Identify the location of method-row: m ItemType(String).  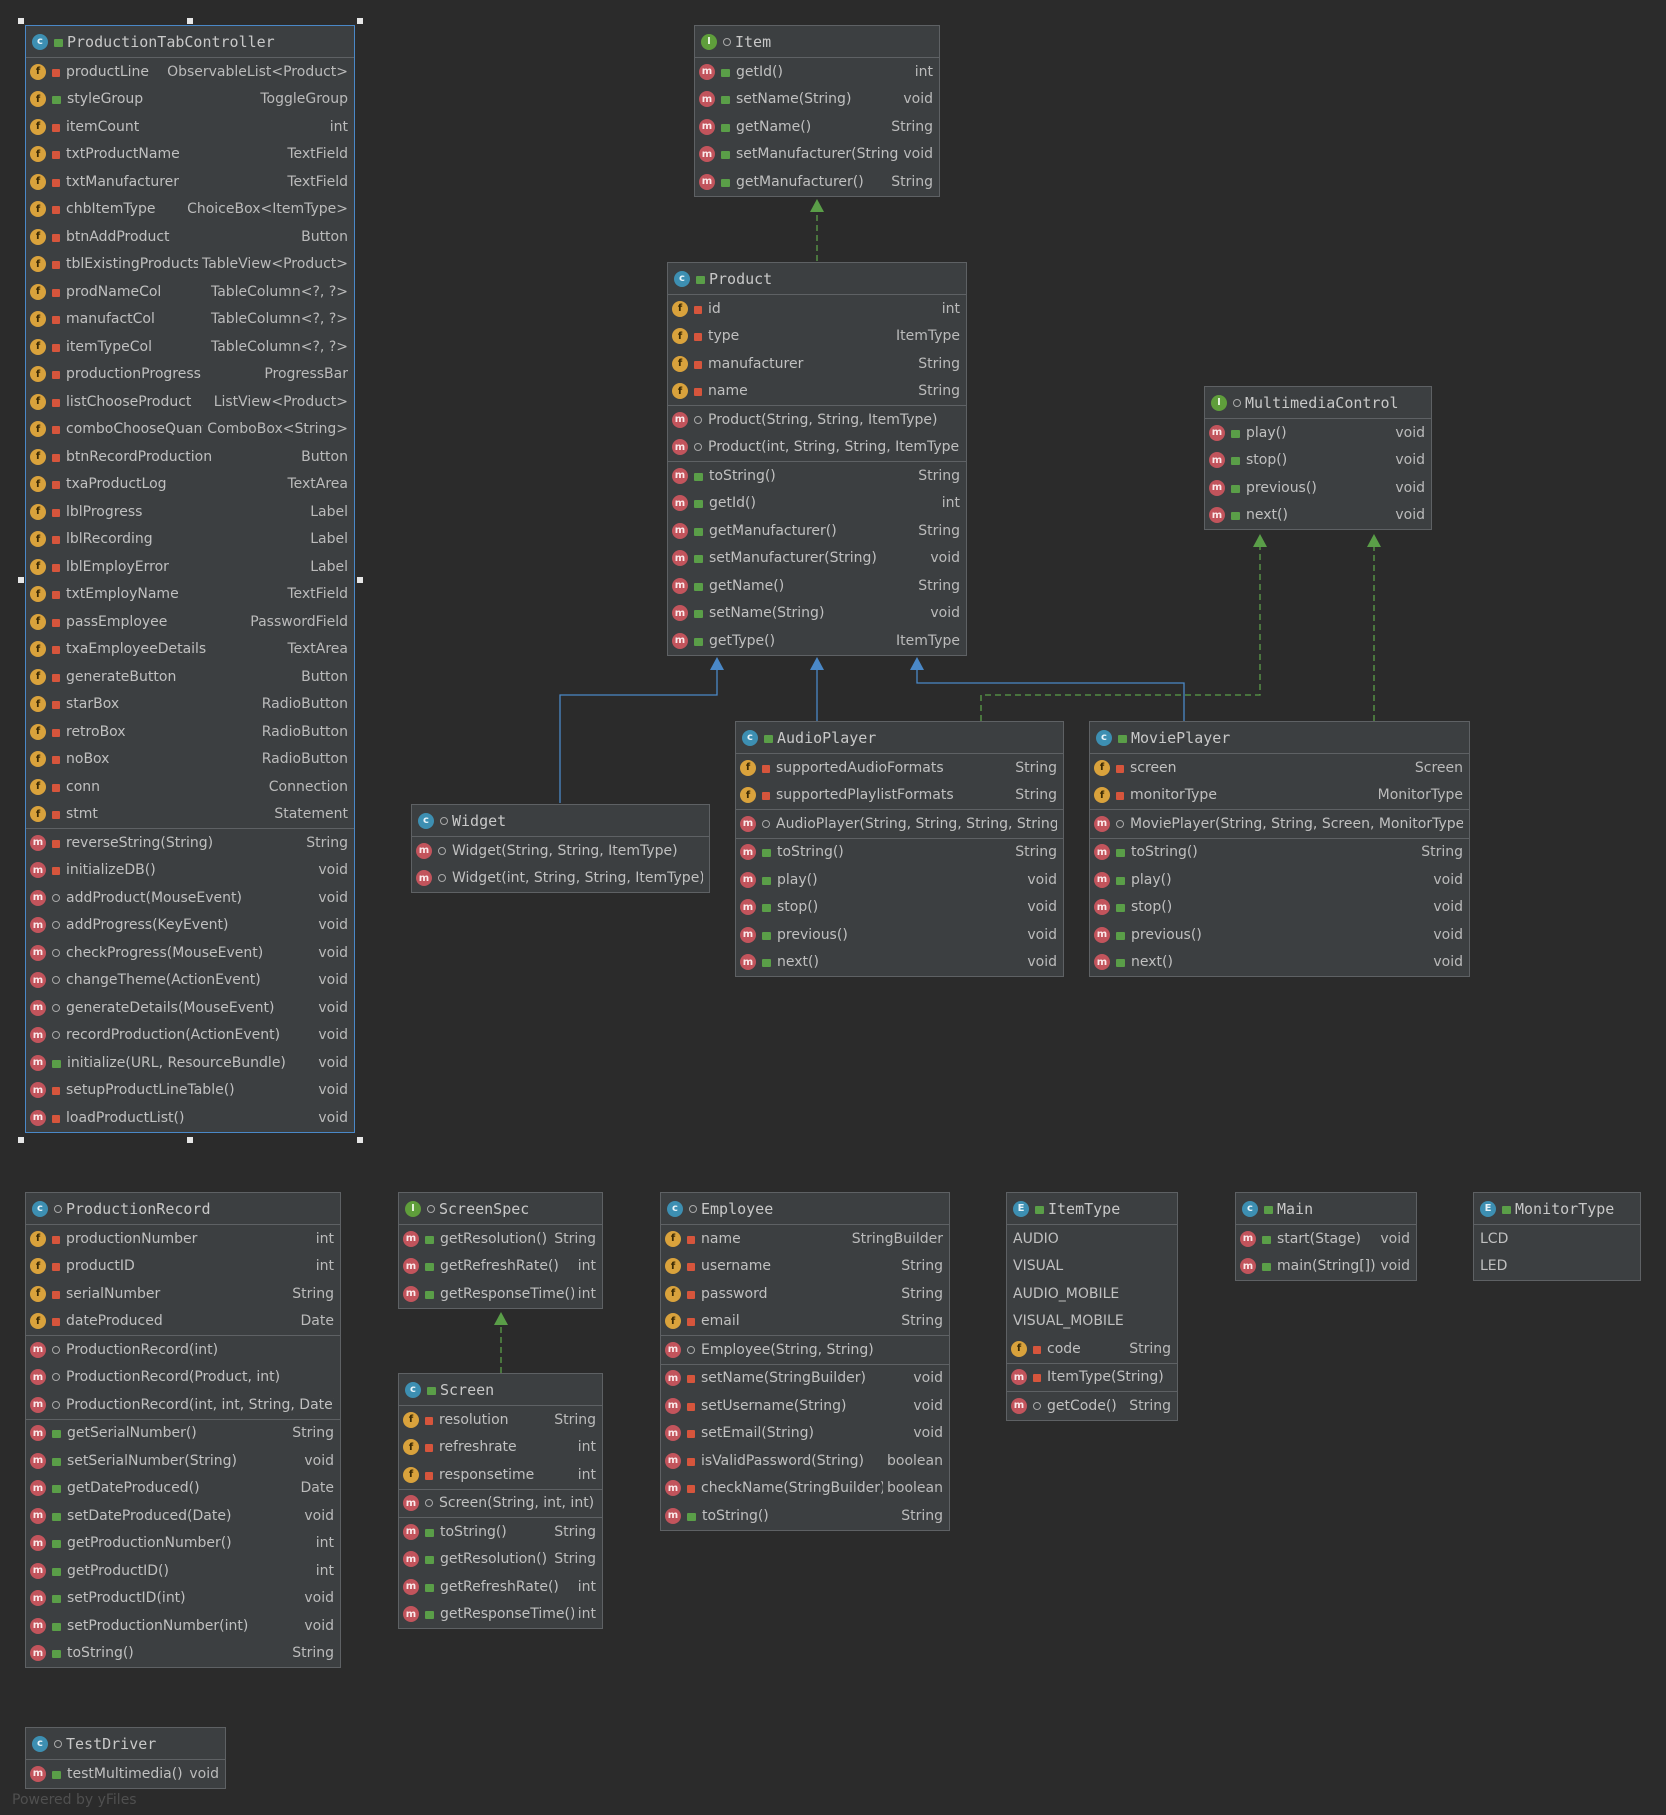
(1092, 1378).